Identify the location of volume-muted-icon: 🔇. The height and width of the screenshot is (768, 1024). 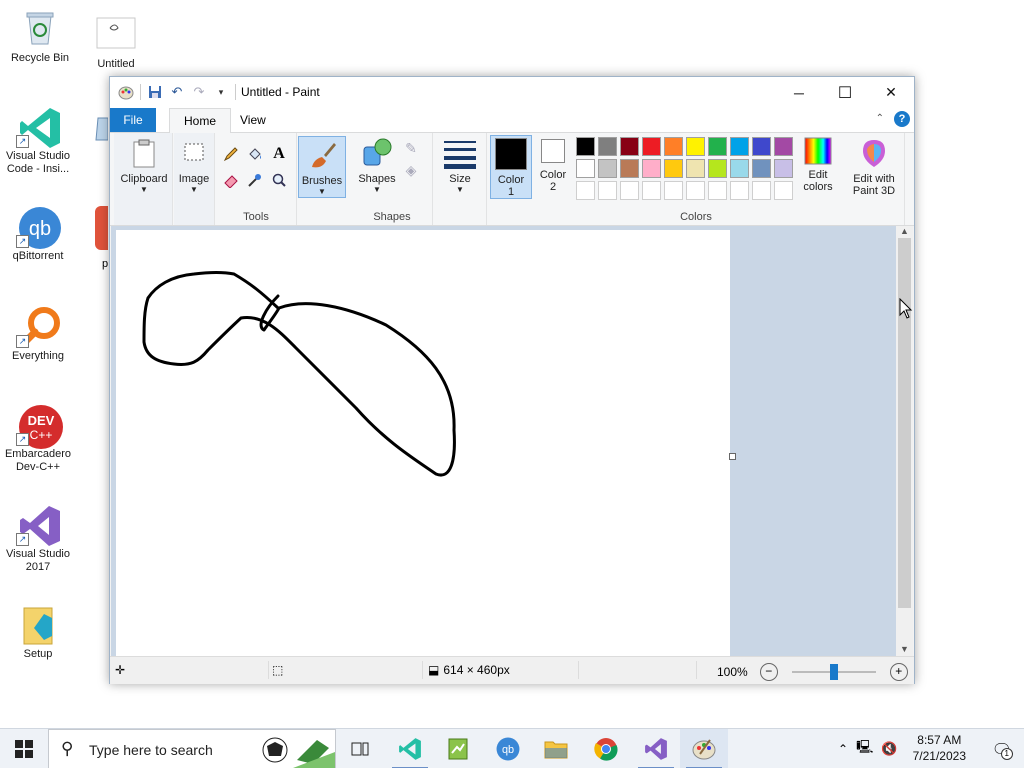
(889, 749).